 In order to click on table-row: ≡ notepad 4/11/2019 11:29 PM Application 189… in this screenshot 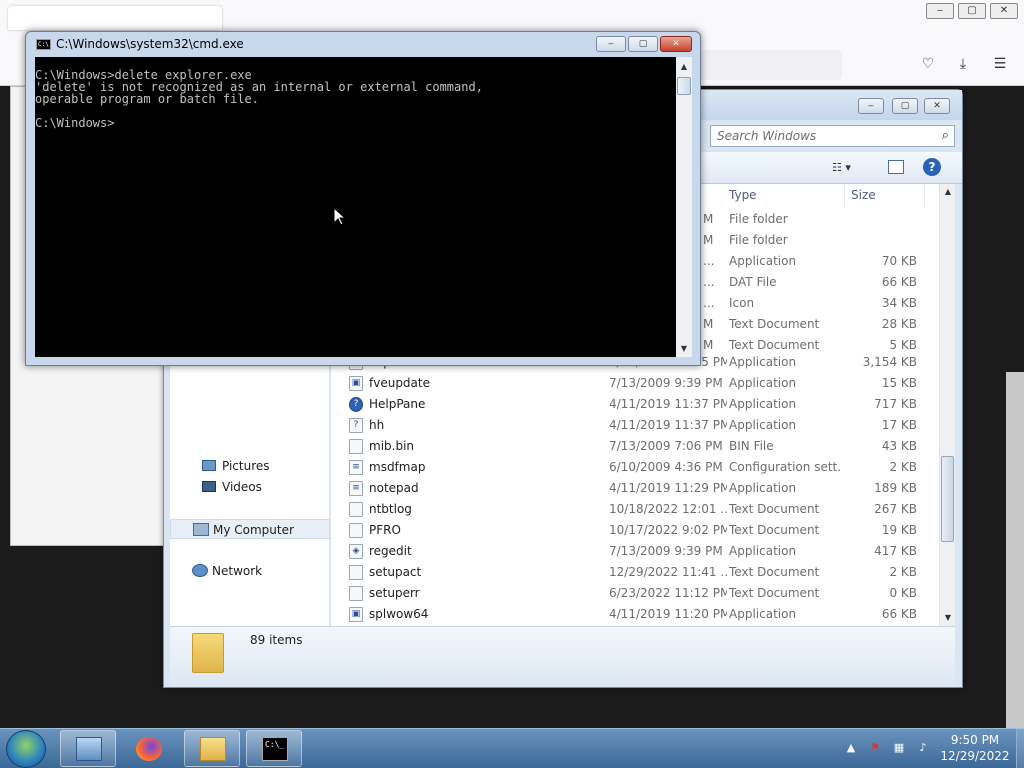, I will do `click(641, 488)`.